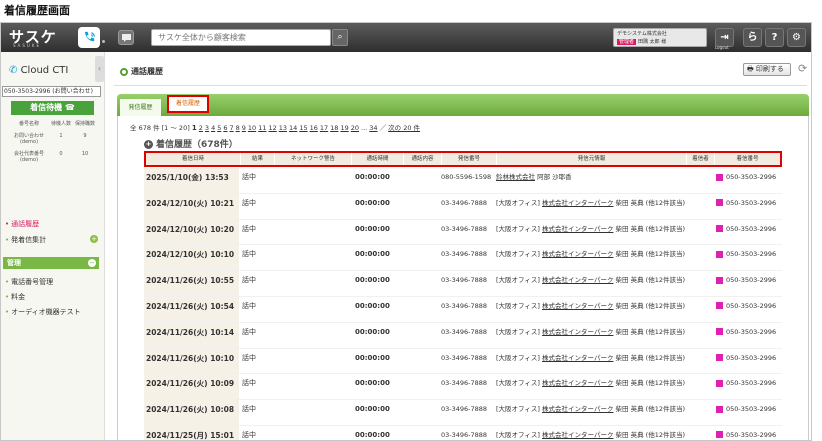  I want to click on page-link: 7, so click(231, 128).